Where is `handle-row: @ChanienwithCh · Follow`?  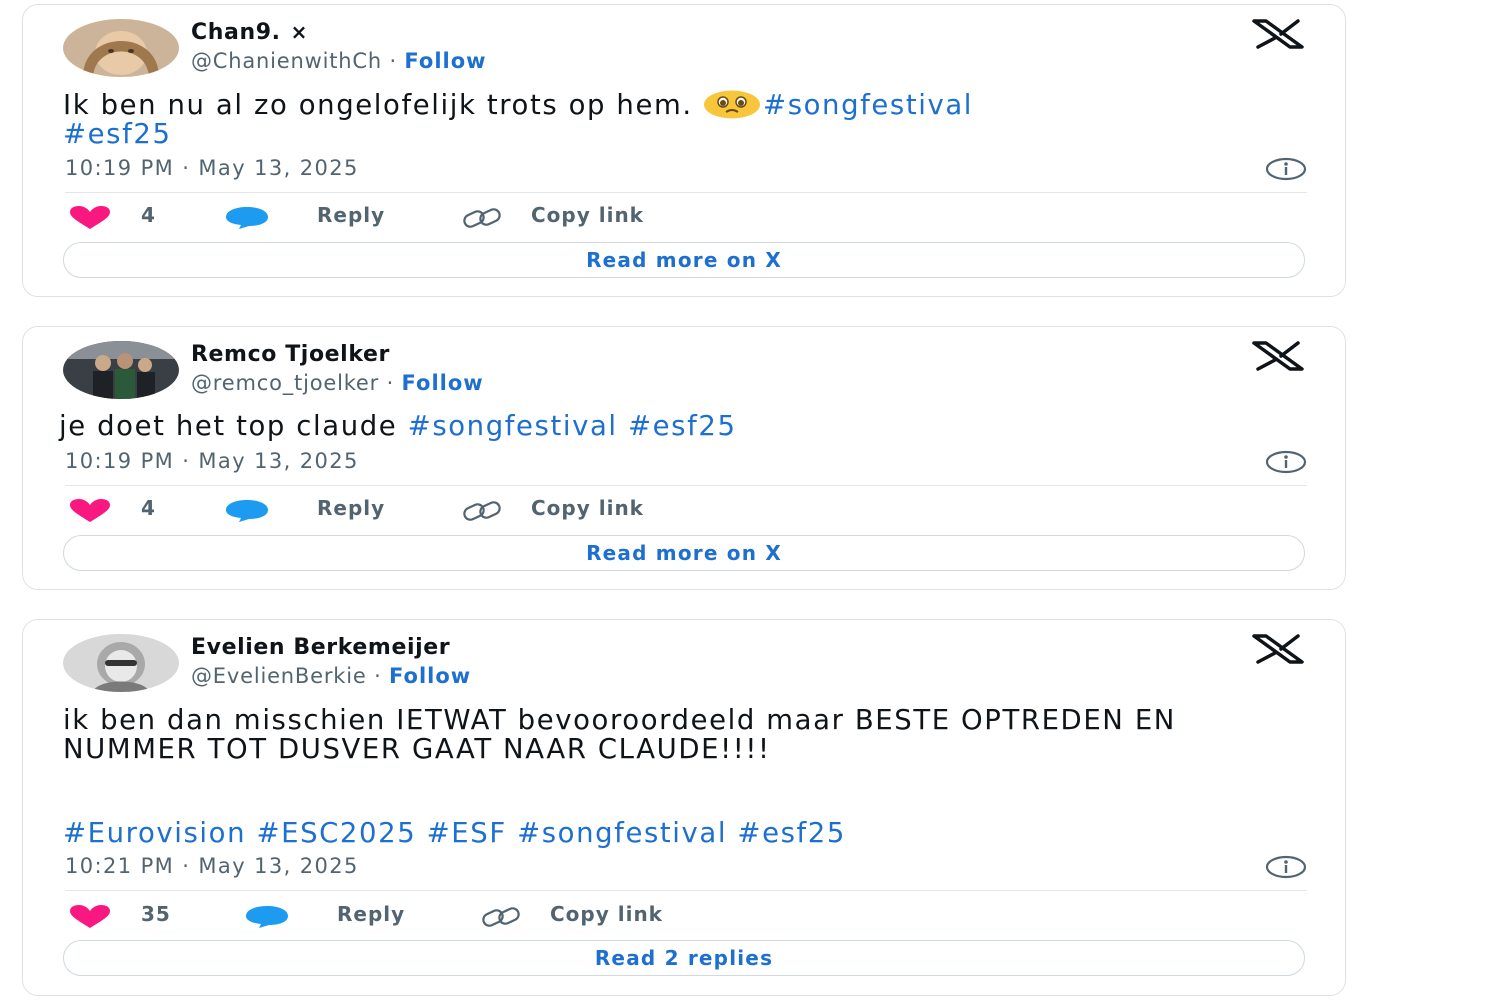
handle-row: @ChanienwithCh · Follow is located at coordinates (339, 61).